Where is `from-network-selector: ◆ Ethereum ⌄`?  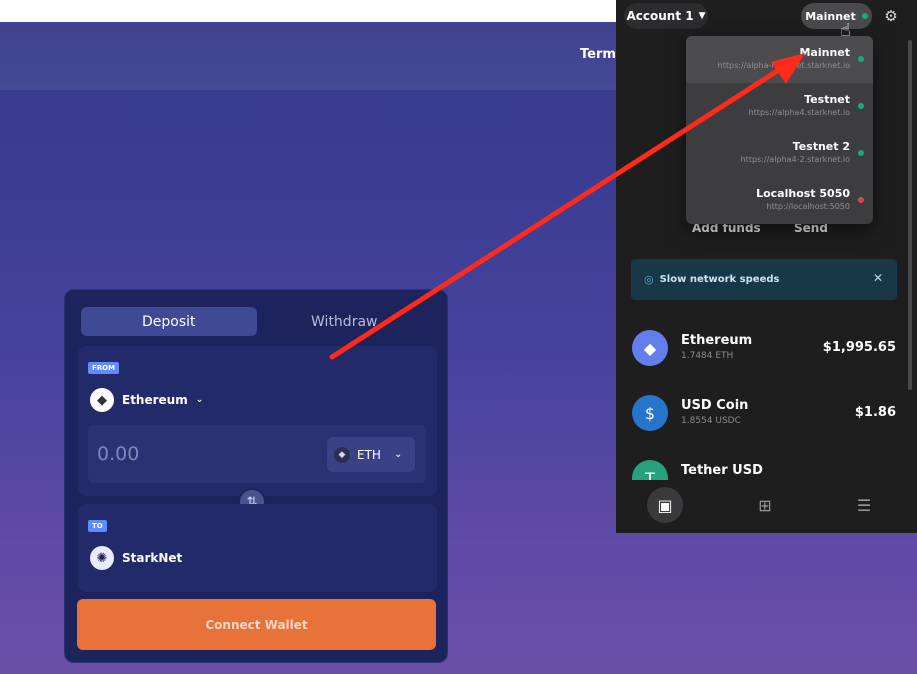 from-network-selector: ◆ Ethereum ⌄ is located at coordinates (146, 400).